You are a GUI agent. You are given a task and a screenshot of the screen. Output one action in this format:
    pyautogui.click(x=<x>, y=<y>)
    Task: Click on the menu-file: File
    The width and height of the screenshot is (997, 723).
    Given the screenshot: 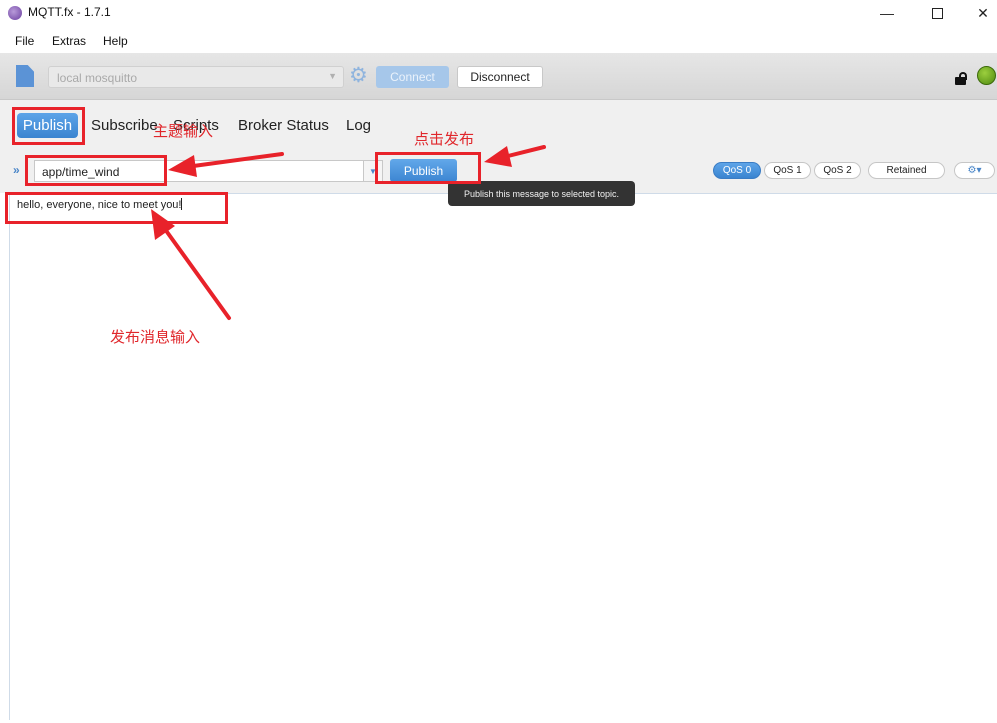 What is the action you would take?
    pyautogui.click(x=24, y=41)
    